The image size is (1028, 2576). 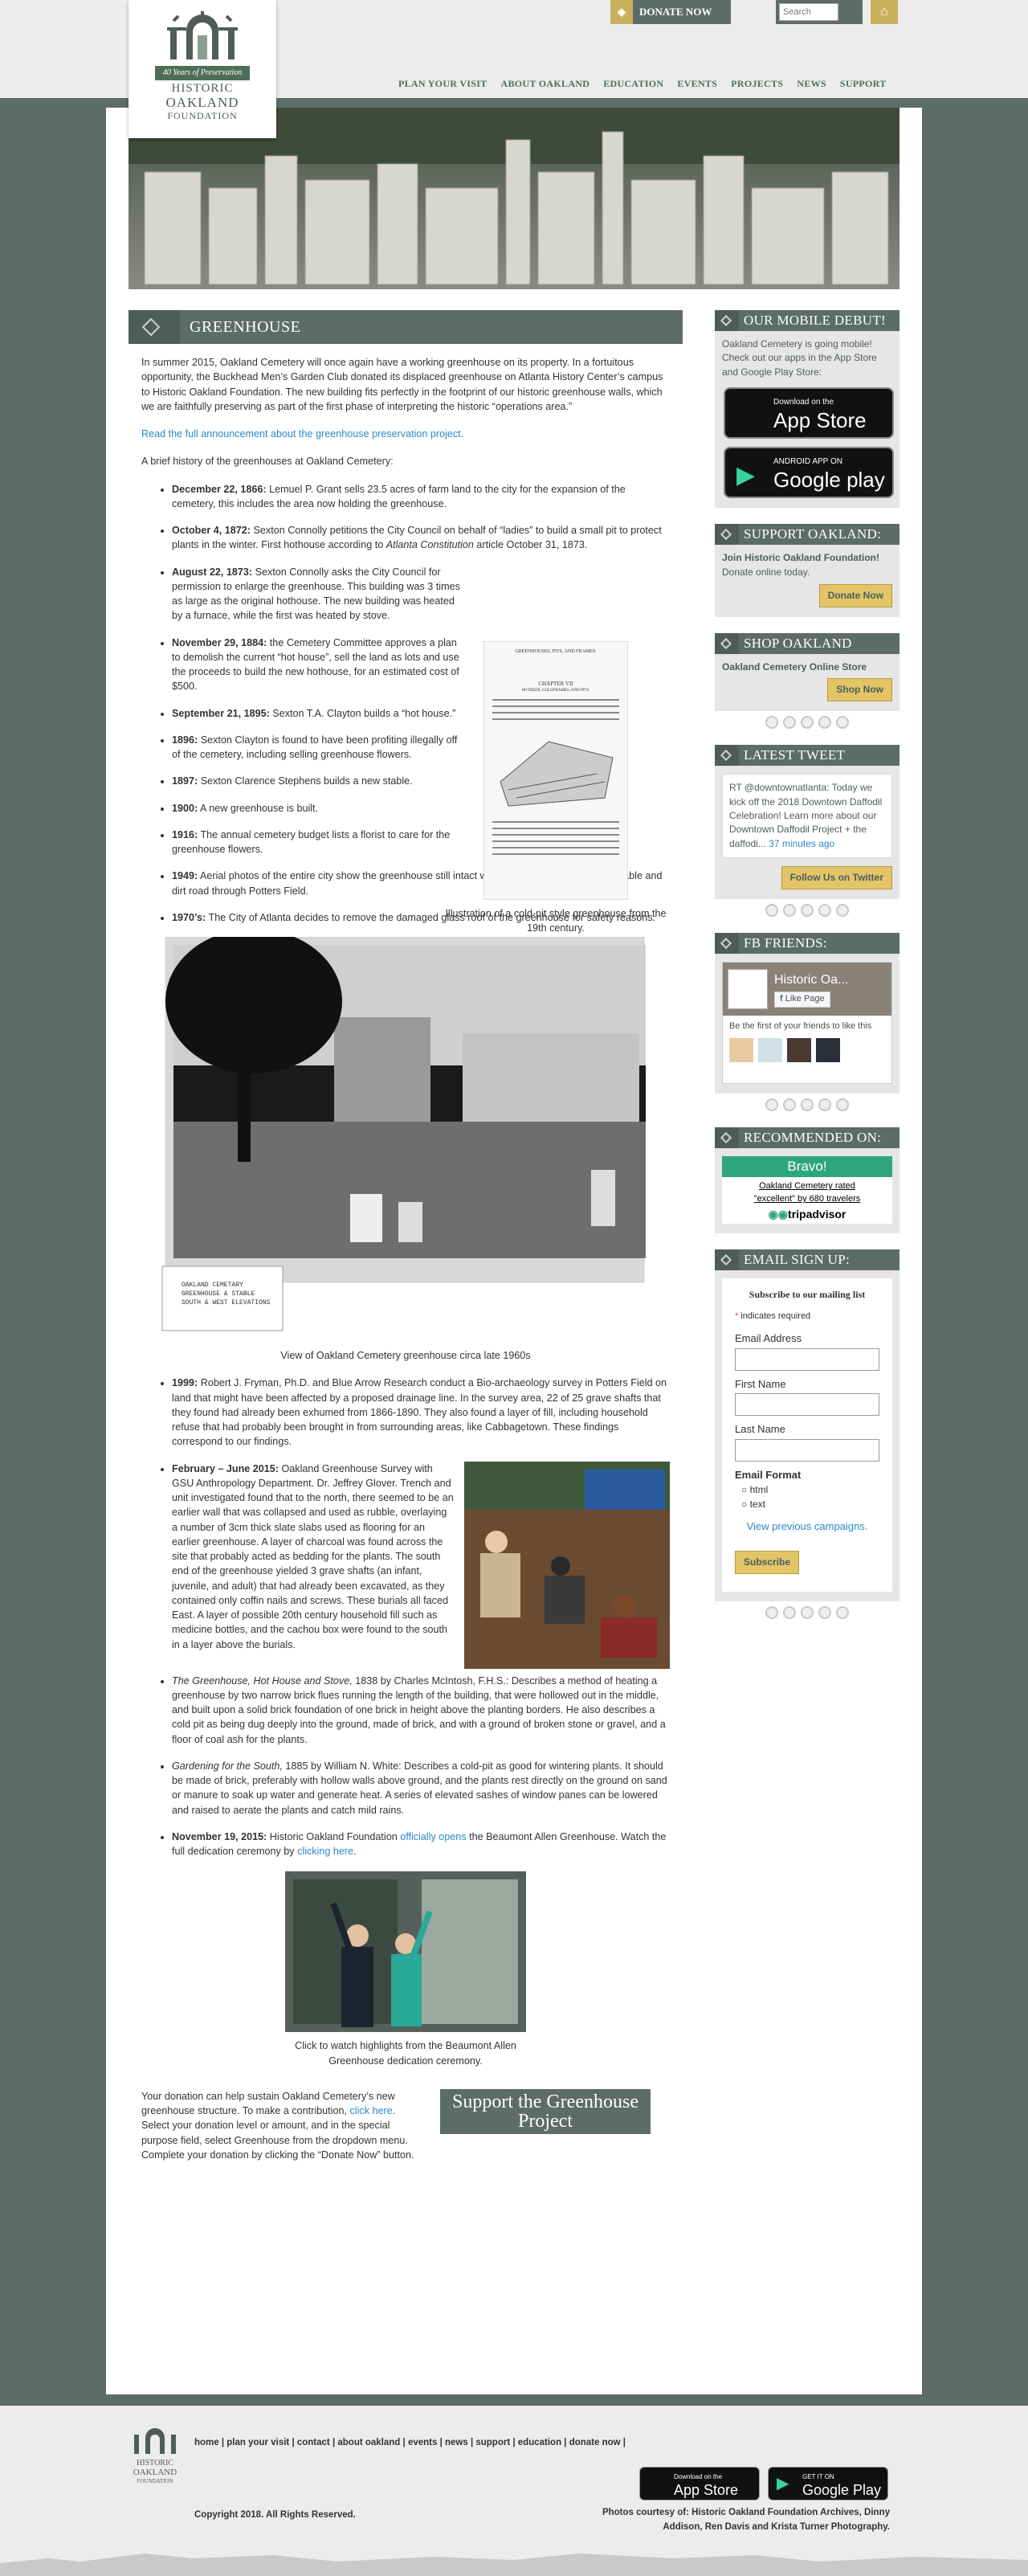 What do you see at coordinates (675, 12) in the screenshot?
I see `donate-label: DONATE NOW` at bounding box center [675, 12].